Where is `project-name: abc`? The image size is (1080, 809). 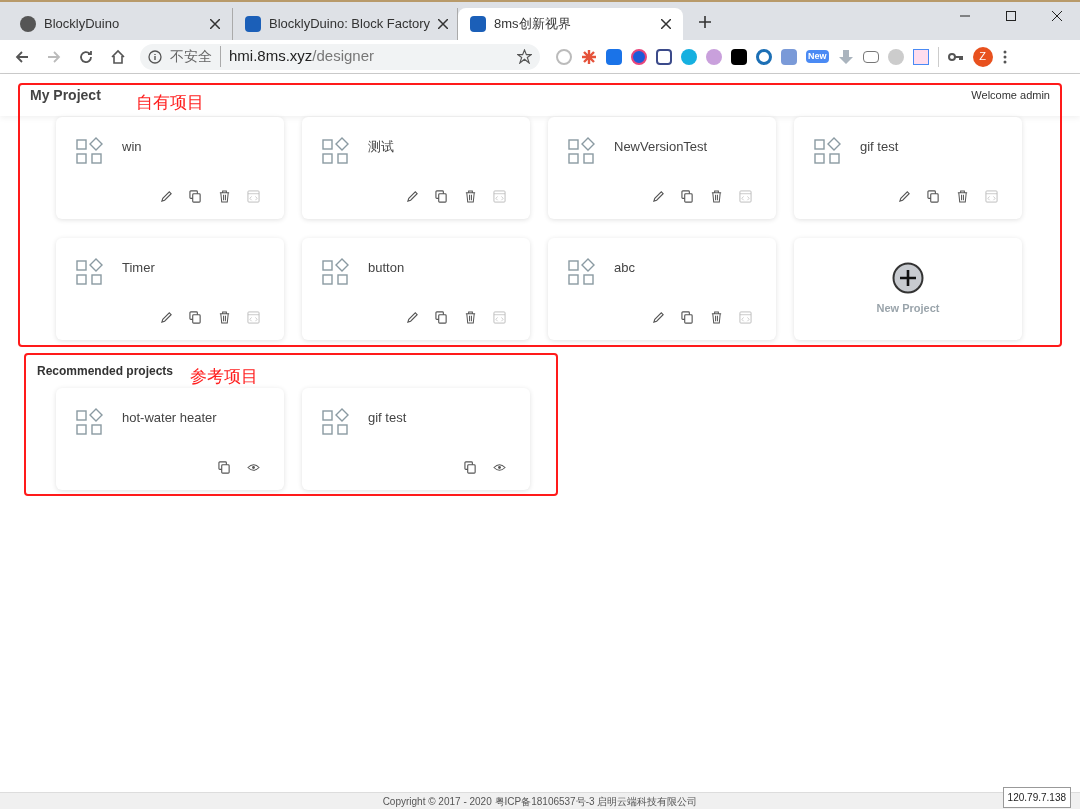
project-name: abc is located at coordinates (624, 268).